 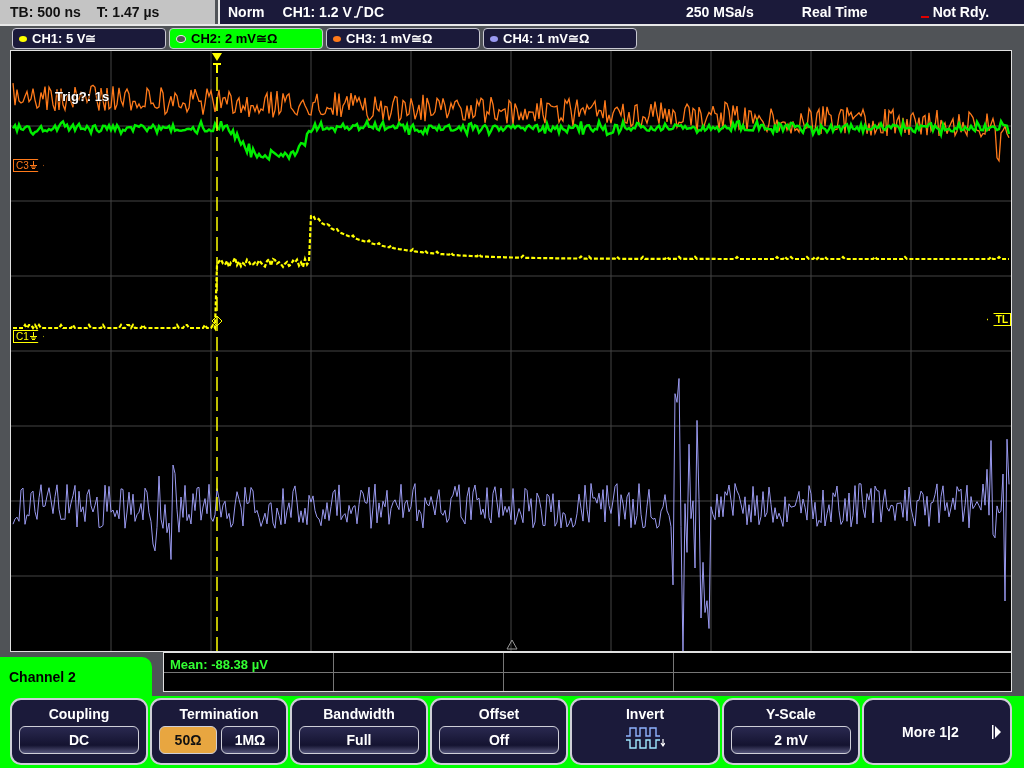 What do you see at coordinates (403, 38) in the screenshot?
I see `channel-tab: CH3: 1 mV≅Ω` at bounding box center [403, 38].